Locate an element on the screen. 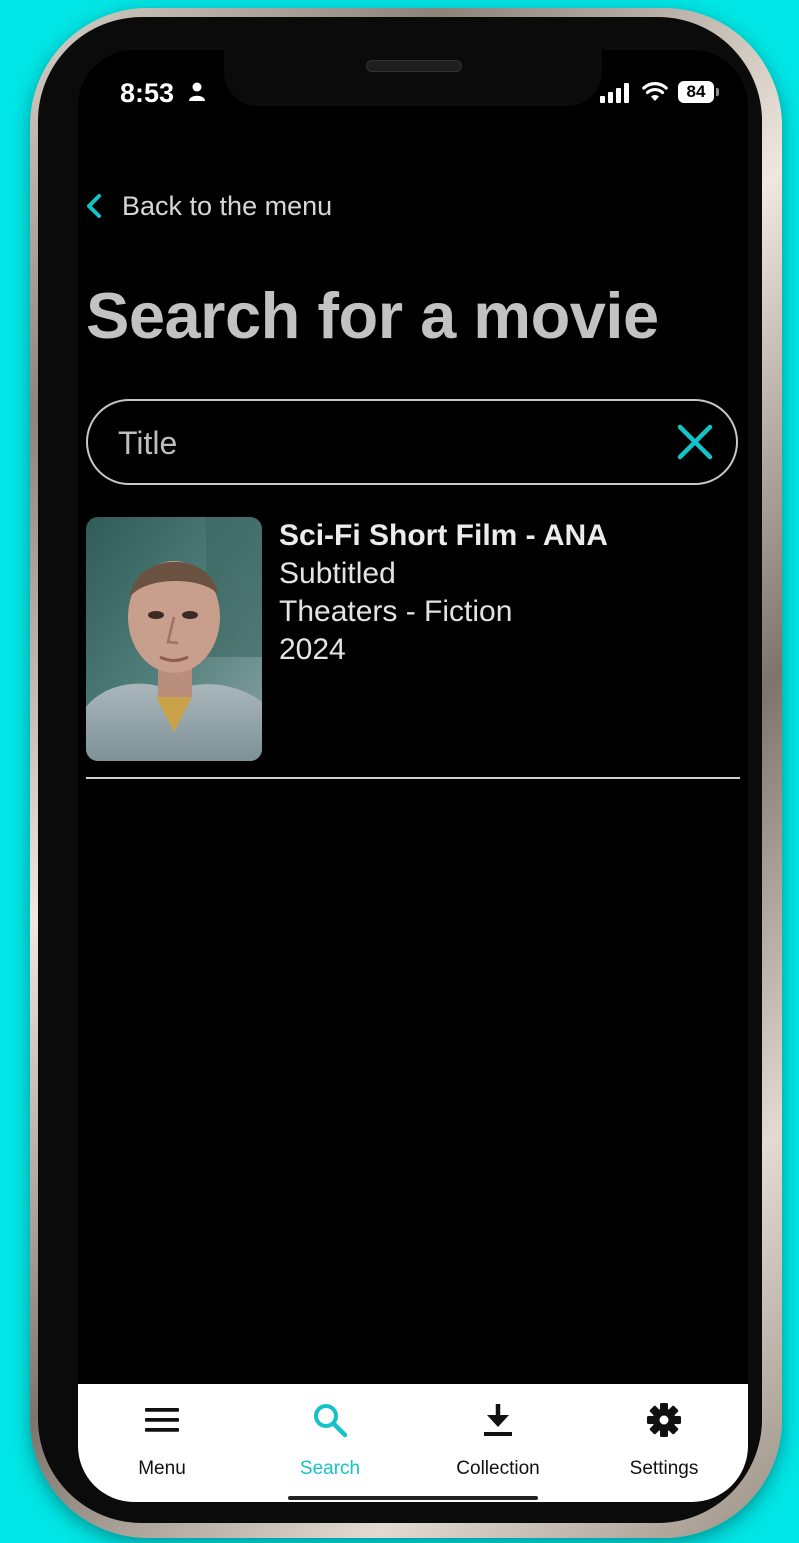 The image size is (799, 1543). movie-year: 2024 is located at coordinates (312, 649).